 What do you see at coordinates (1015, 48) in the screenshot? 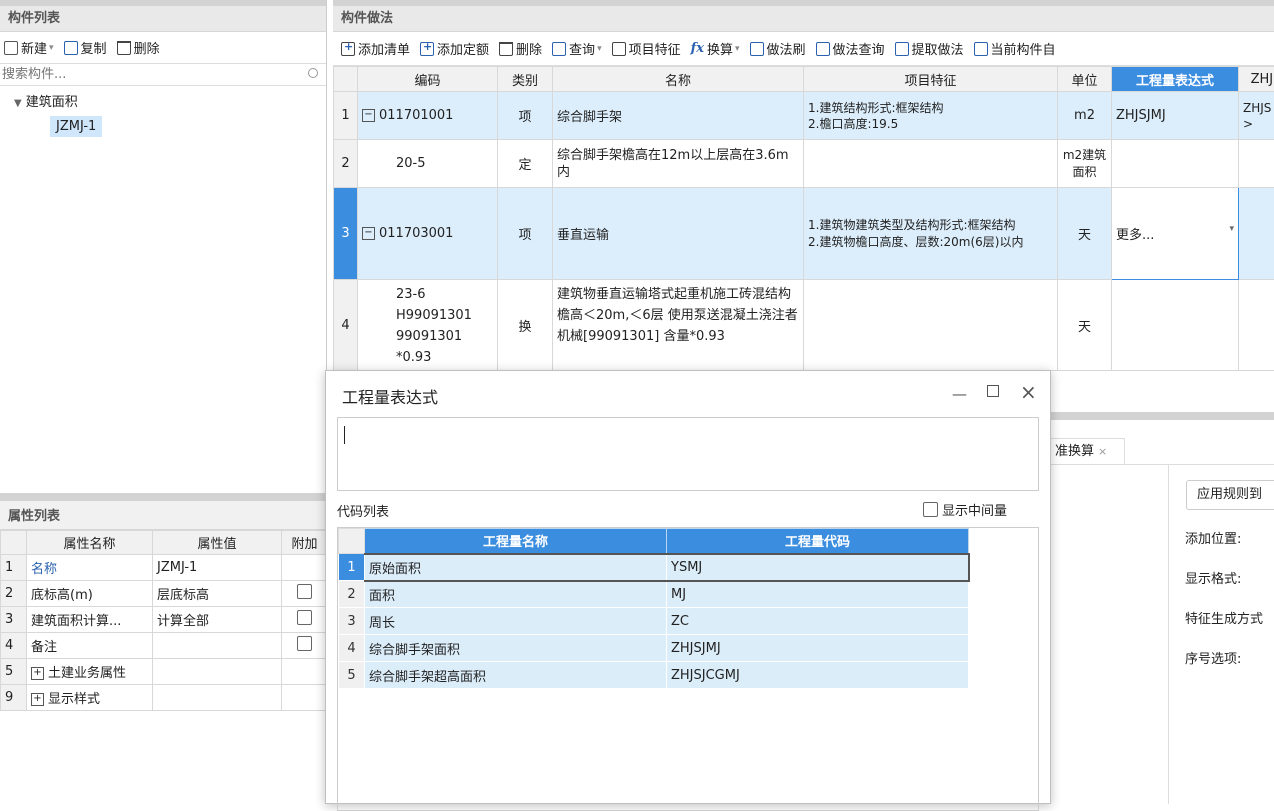
I see `current-component-button: 当前构件自` at bounding box center [1015, 48].